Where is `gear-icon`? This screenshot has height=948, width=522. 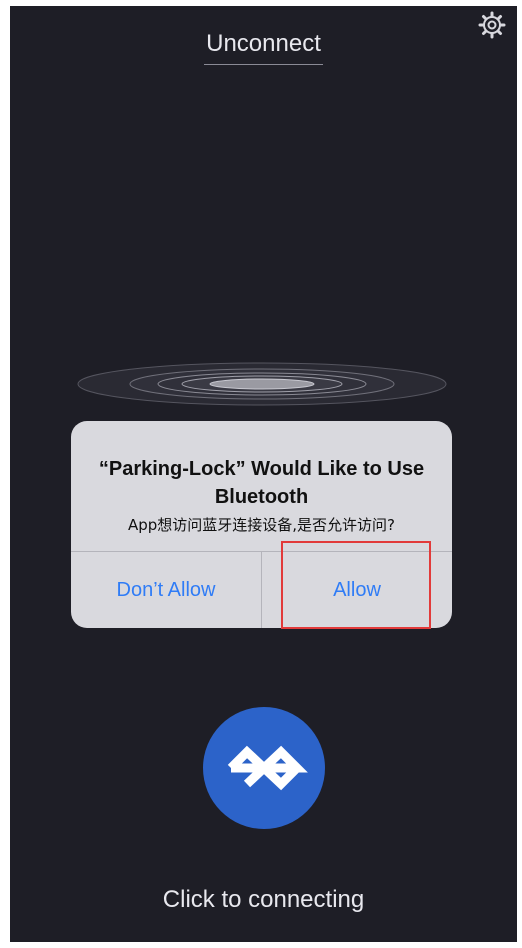 gear-icon is located at coordinates (492, 25).